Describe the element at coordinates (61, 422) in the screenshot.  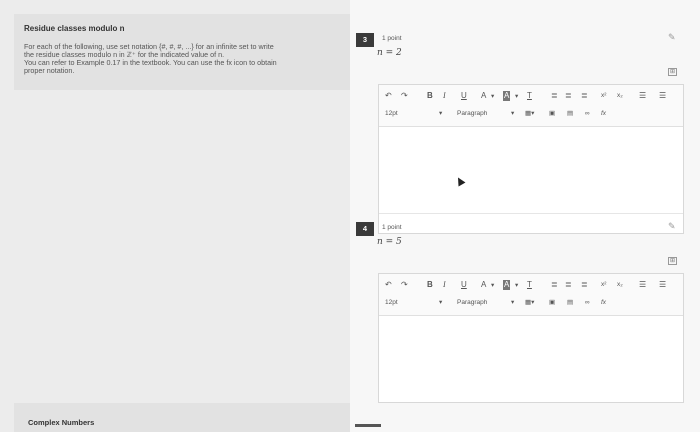
I see `next-section-label: Complex Numbers` at that location.